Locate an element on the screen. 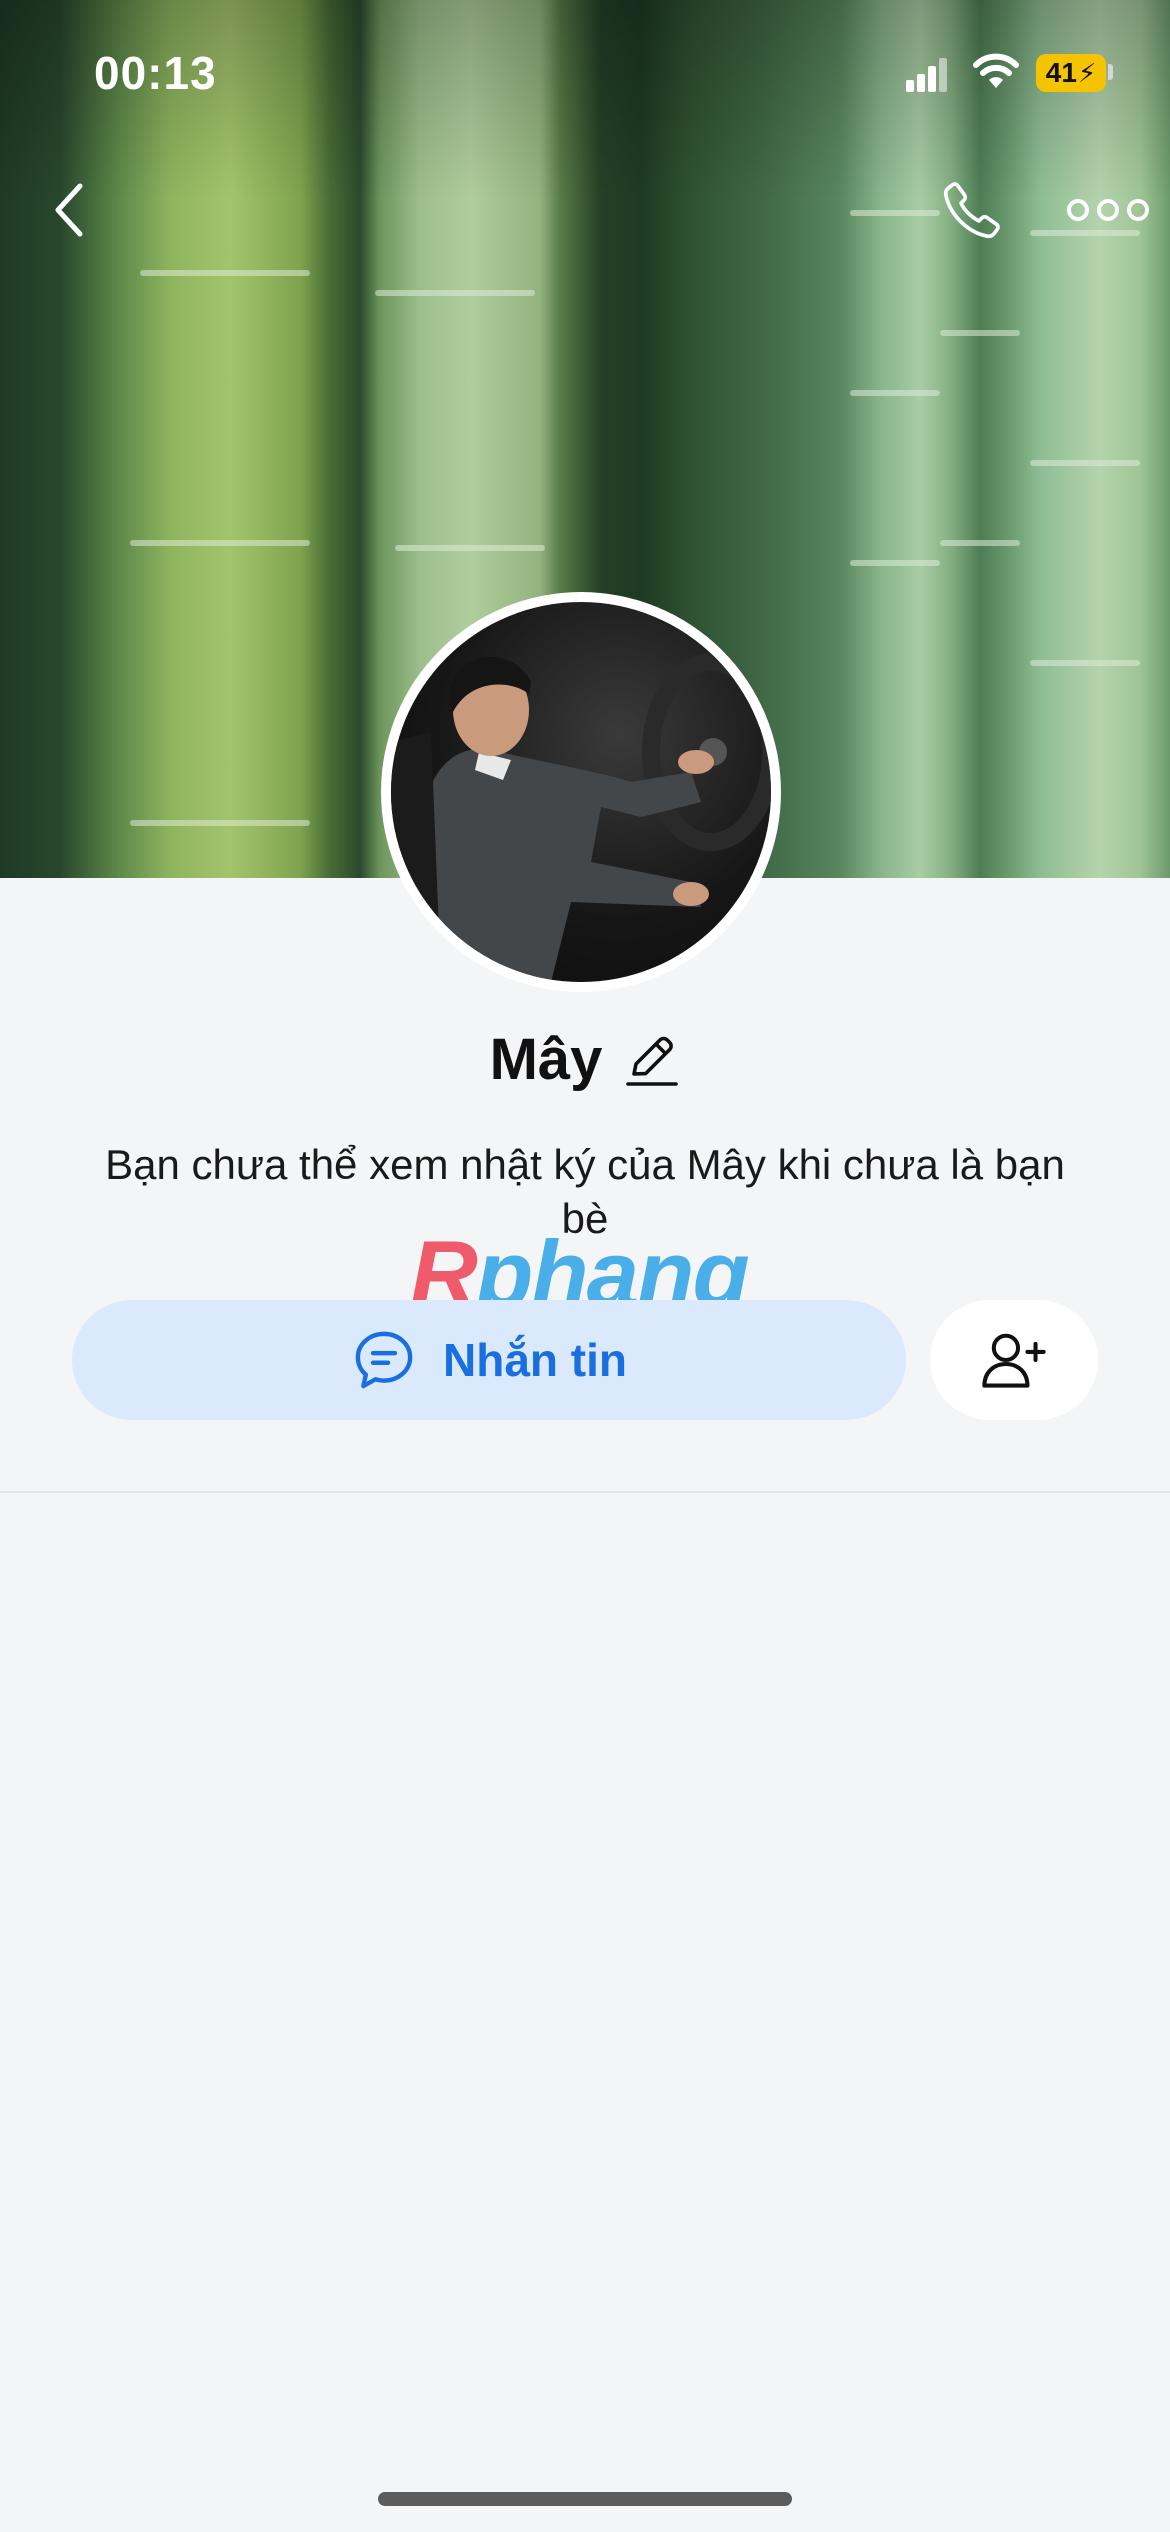 The width and height of the screenshot is (1170, 2532). more-horizontal-icon is located at coordinates (1108, 210).